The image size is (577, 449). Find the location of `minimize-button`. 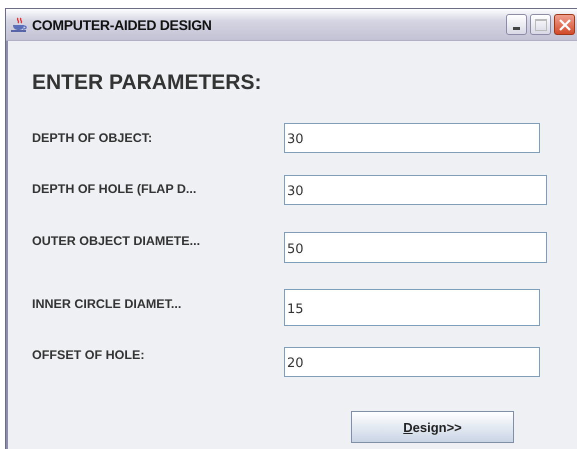

minimize-button is located at coordinates (516, 24).